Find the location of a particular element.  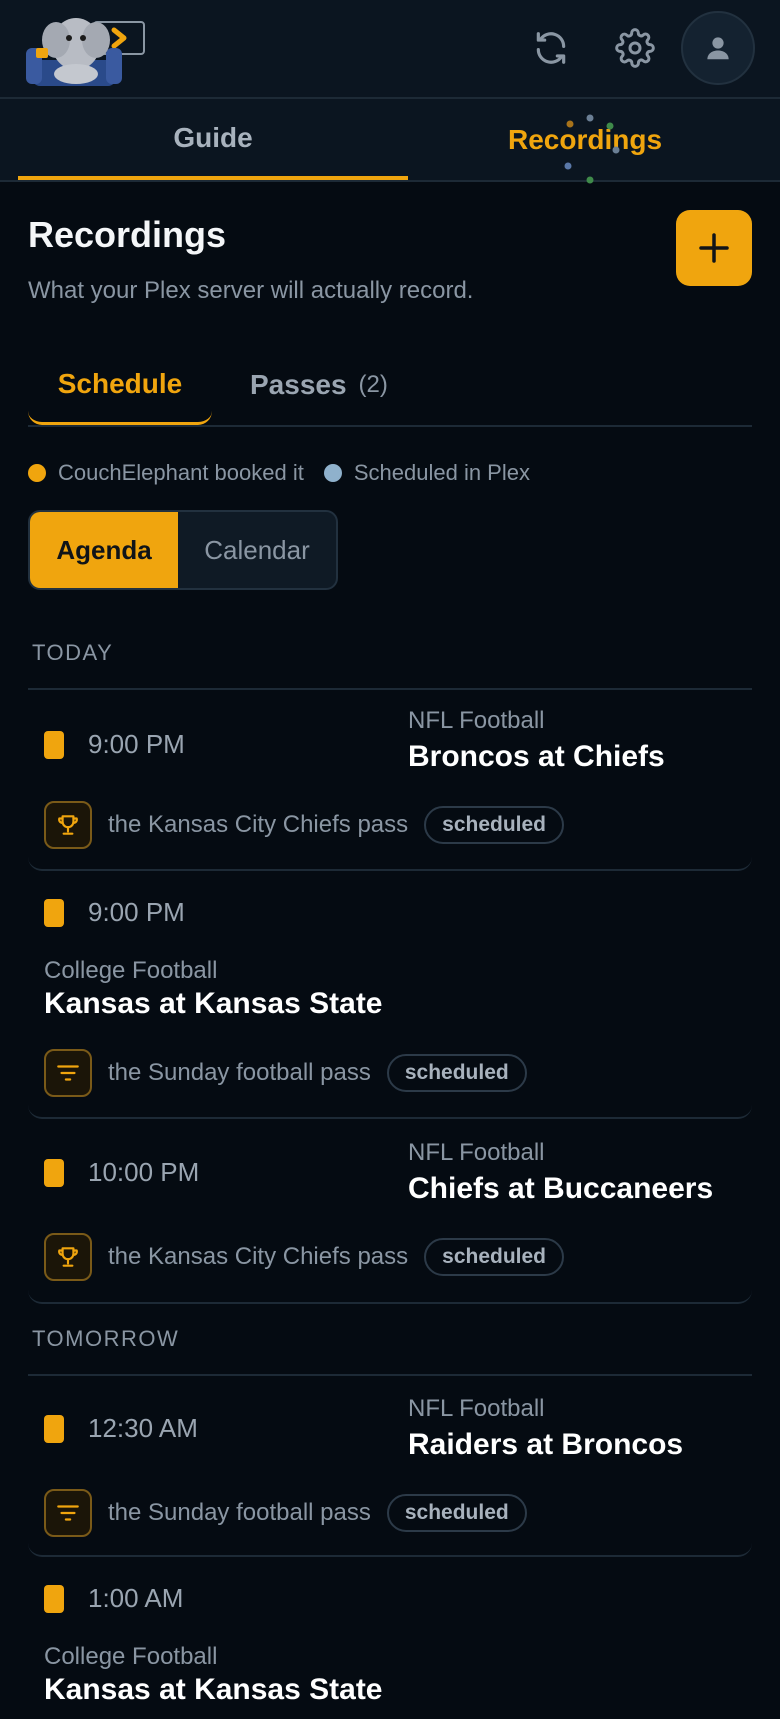

view-toggle: Agenda Calendar is located at coordinates (183, 550).